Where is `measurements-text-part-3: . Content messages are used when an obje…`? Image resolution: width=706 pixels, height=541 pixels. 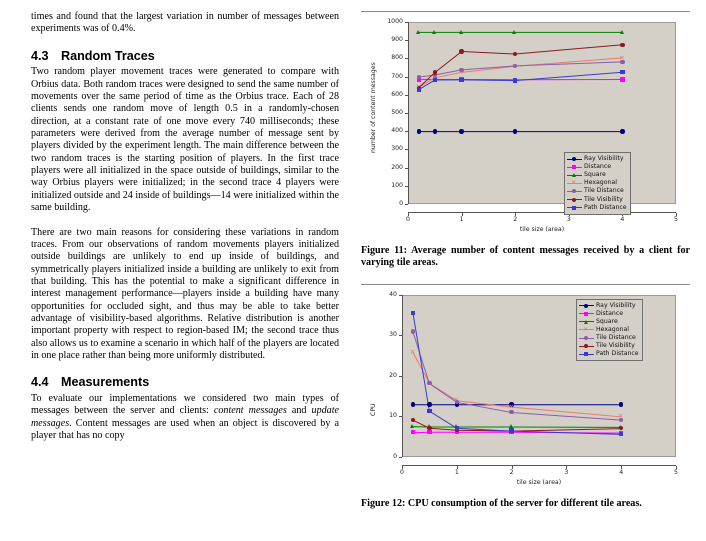
measurements-text-part-3: . Content messages are used when an obje… is located at coordinates (185, 429).